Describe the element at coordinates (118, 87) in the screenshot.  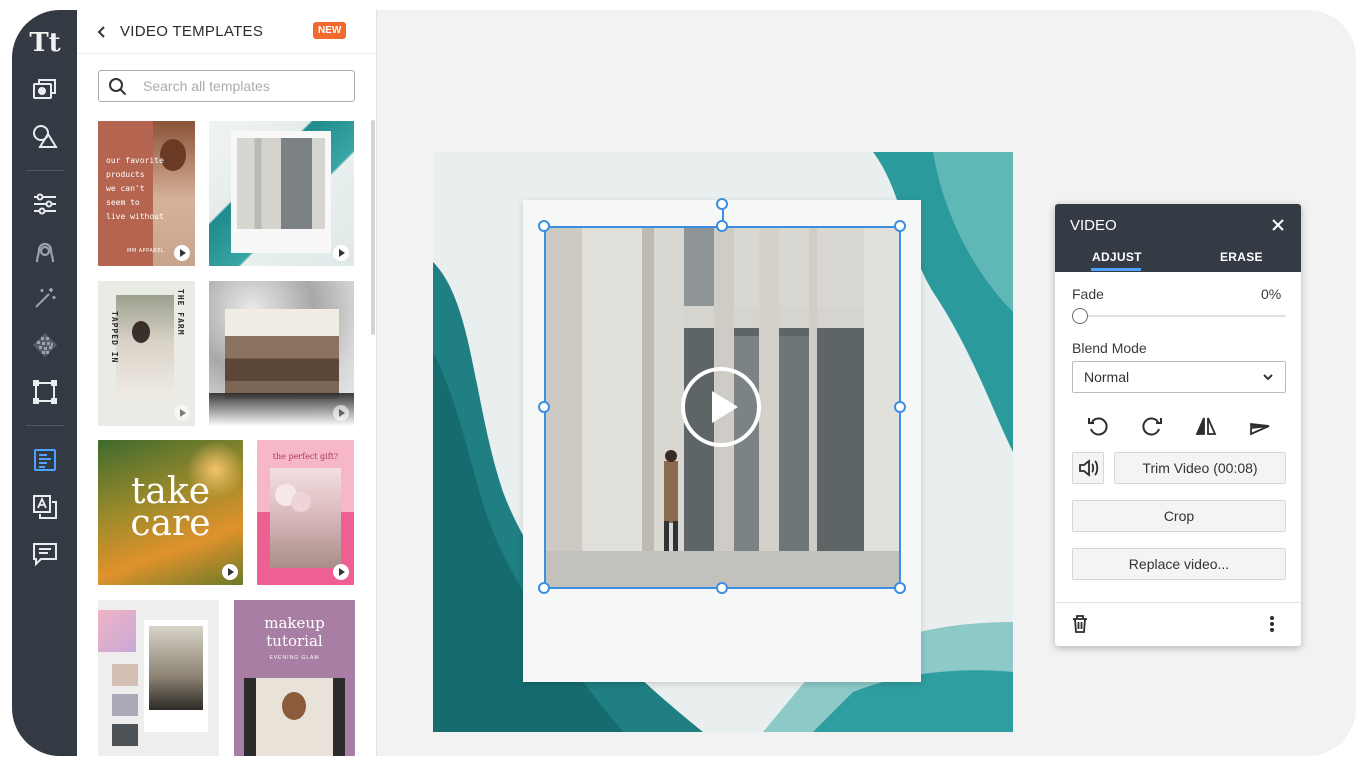
I see `search-icon` at that location.